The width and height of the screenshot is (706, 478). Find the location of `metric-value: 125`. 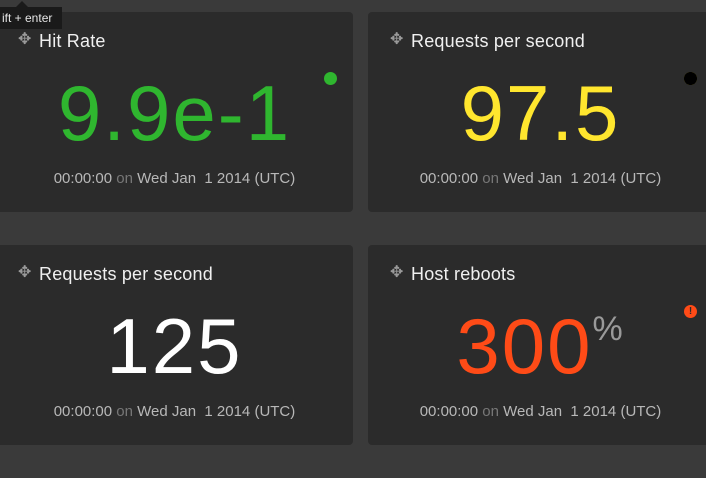

metric-value: 125 is located at coordinates (176, 346).